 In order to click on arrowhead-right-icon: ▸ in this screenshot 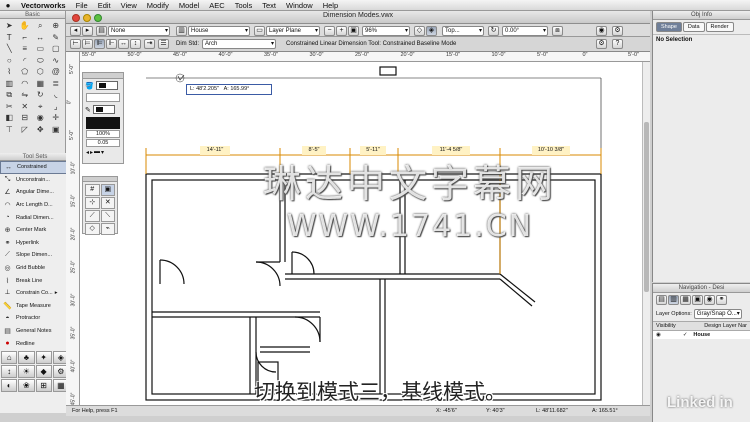, I will do `click(91, 152)`.